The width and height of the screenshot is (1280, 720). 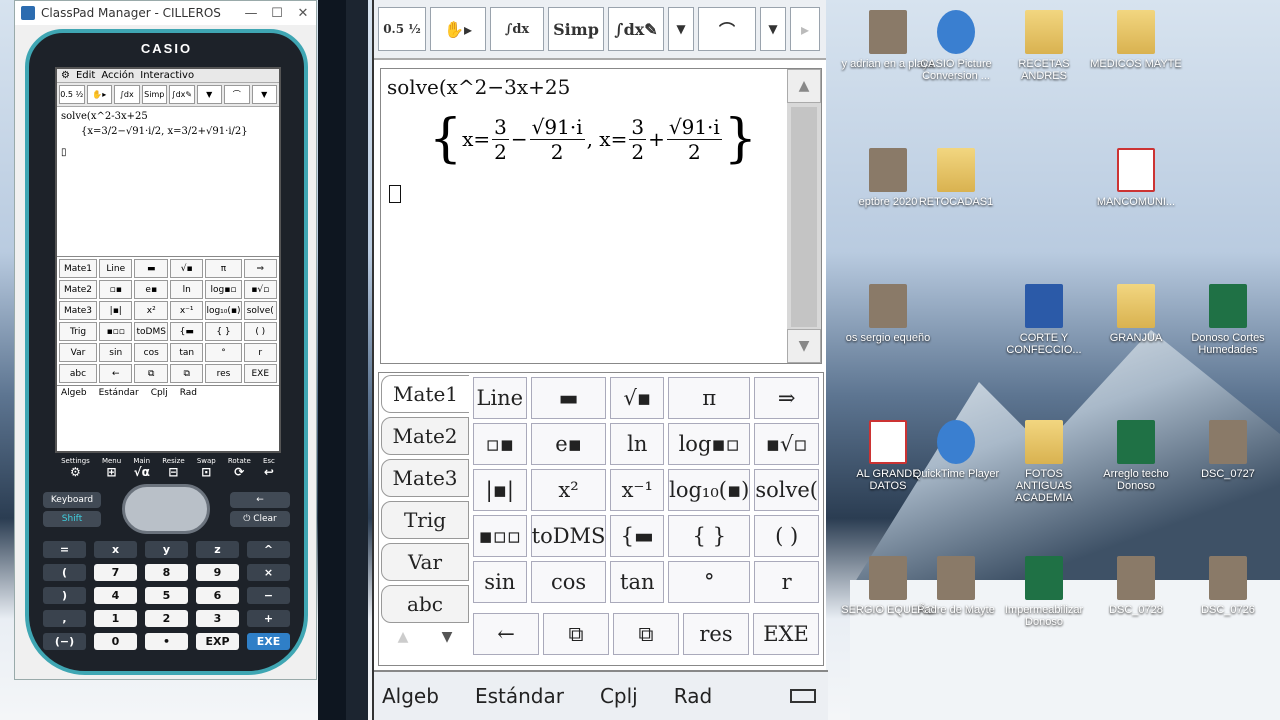 What do you see at coordinates (115, 549) in the screenshot?
I see `keypad-key: x` at bounding box center [115, 549].